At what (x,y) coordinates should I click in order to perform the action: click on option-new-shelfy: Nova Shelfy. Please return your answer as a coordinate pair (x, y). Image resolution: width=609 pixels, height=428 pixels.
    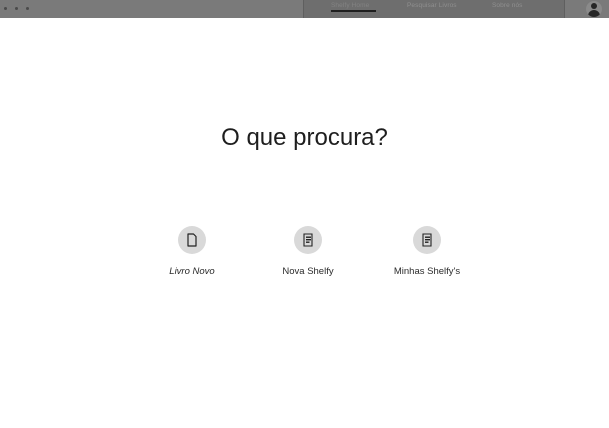
    Looking at the image, I should click on (308, 251).